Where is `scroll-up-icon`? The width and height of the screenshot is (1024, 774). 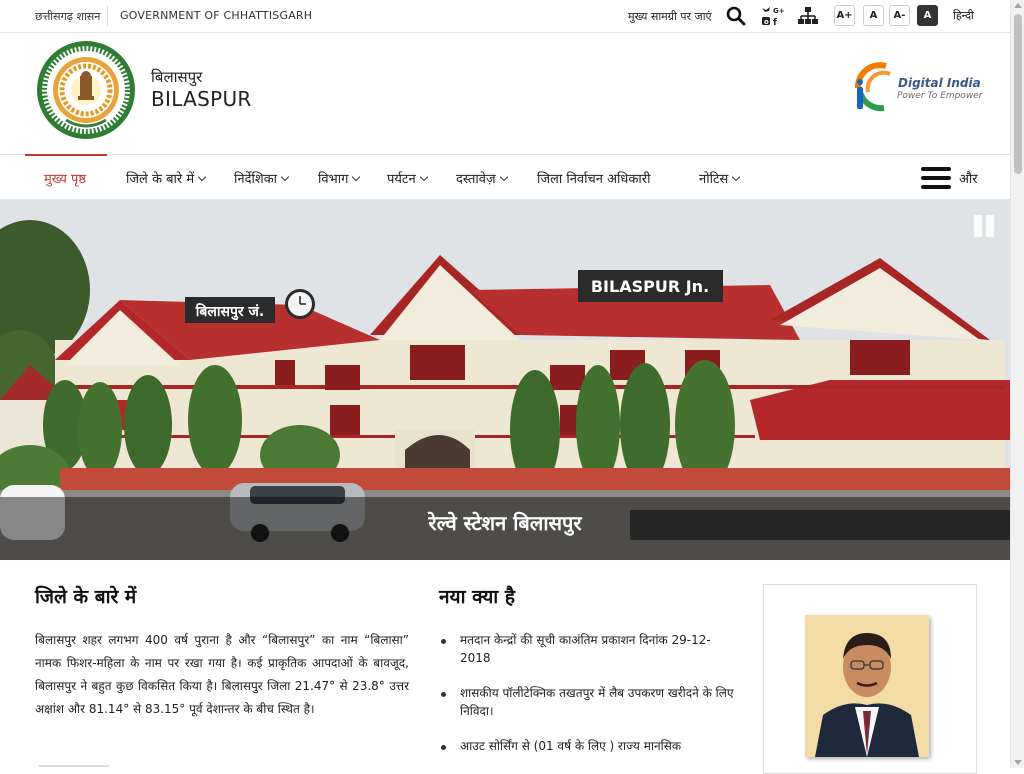 scroll-up-icon is located at coordinates (1018, 5).